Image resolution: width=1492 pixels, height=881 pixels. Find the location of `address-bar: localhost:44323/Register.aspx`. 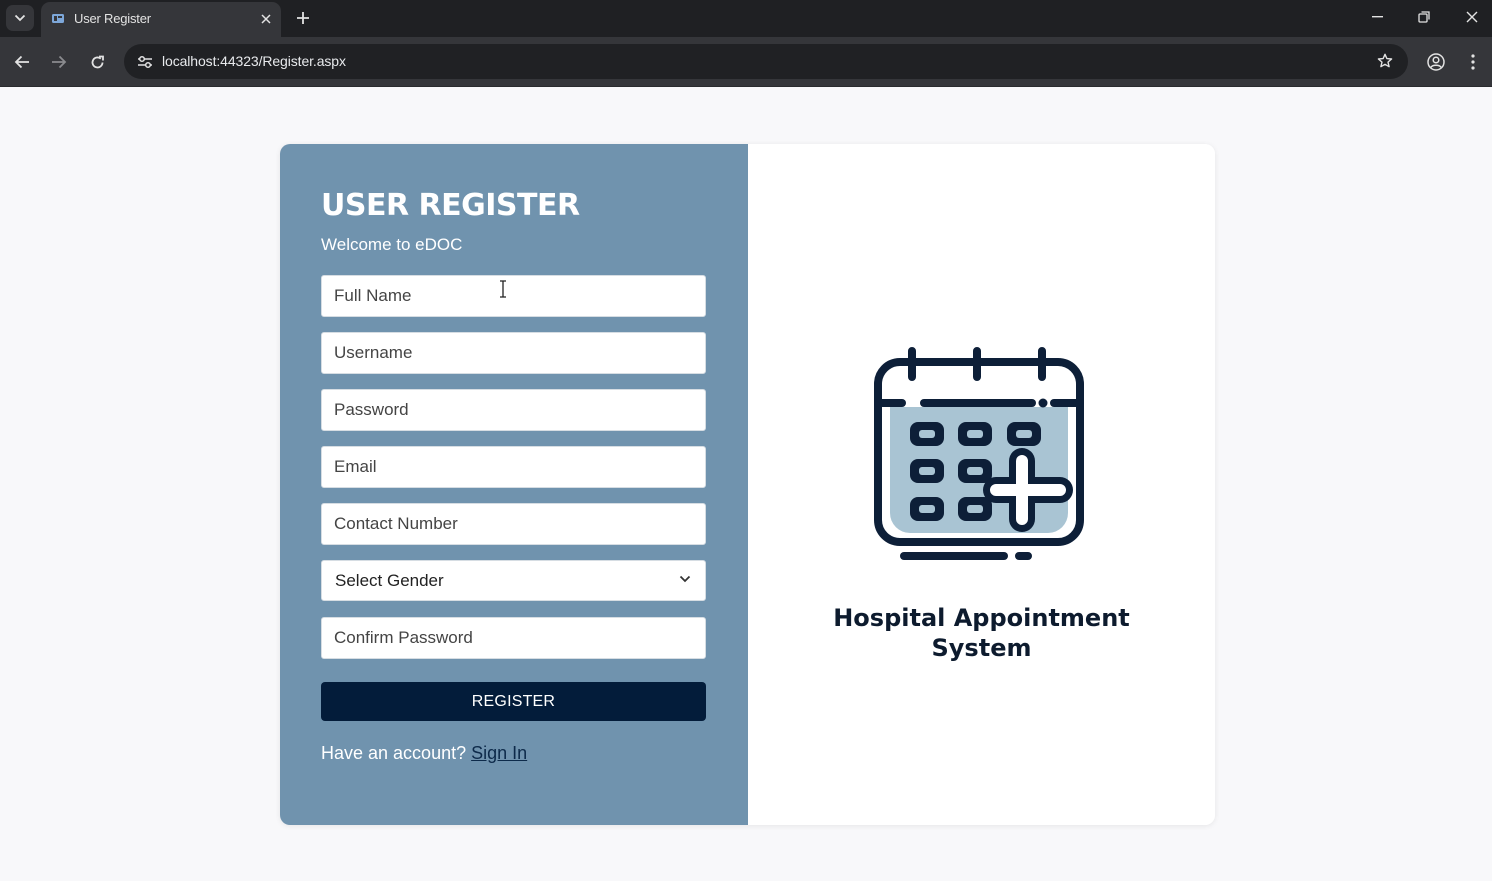

address-bar: localhost:44323/Register.aspx is located at coordinates (766, 61).